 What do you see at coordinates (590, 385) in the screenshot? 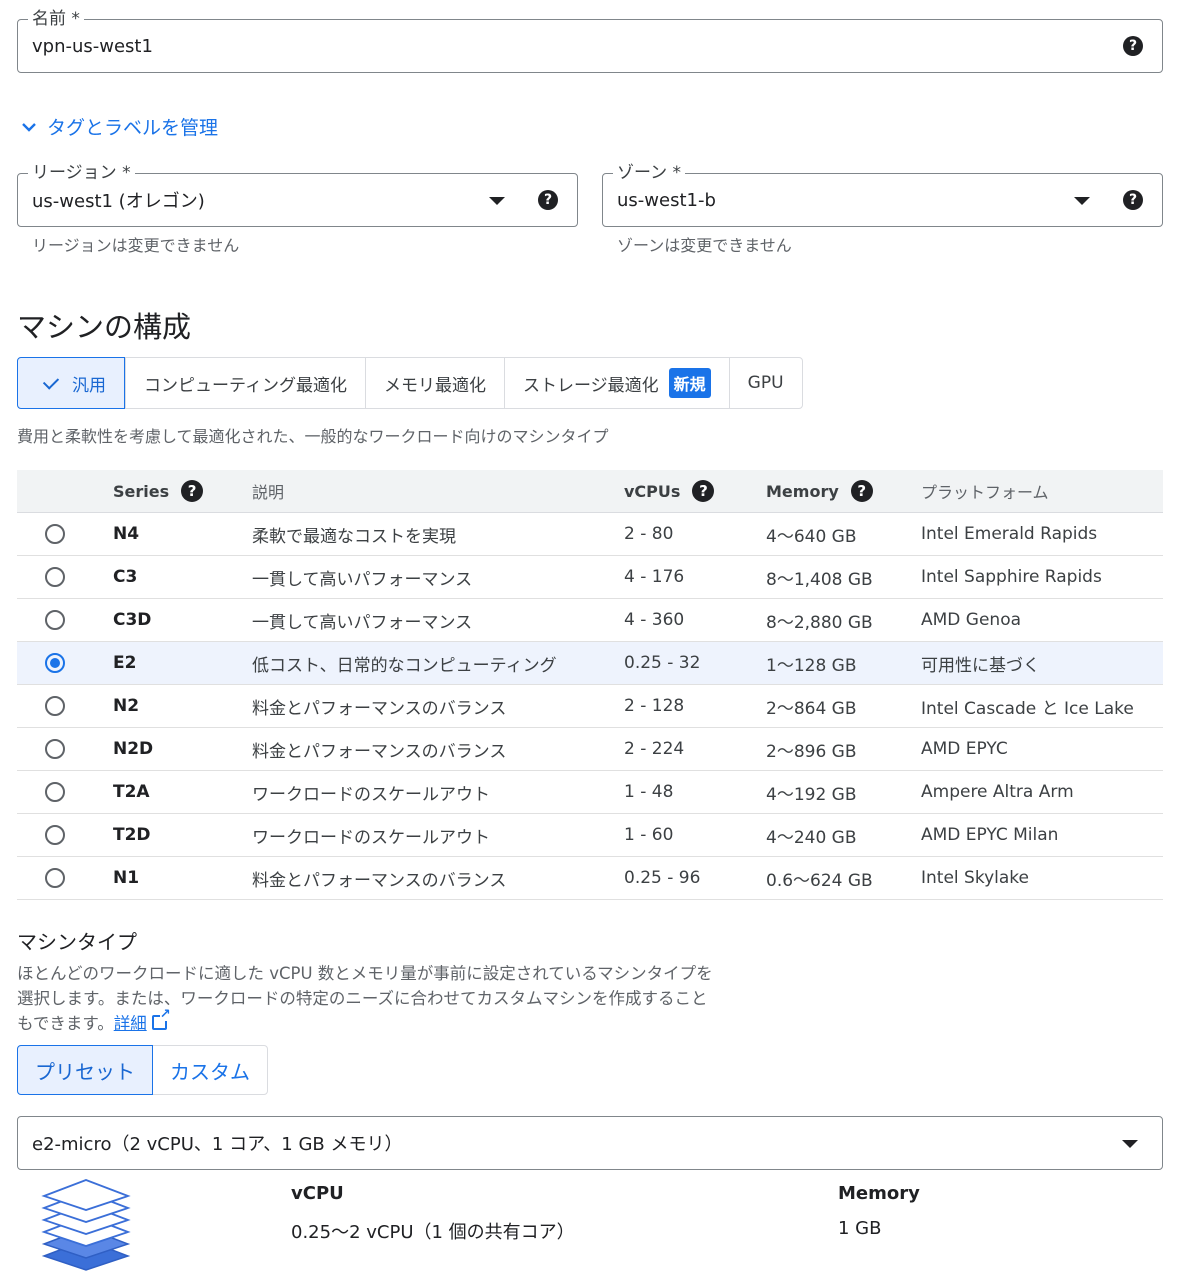
I see `tab-label: ストレージ最適化` at bounding box center [590, 385].